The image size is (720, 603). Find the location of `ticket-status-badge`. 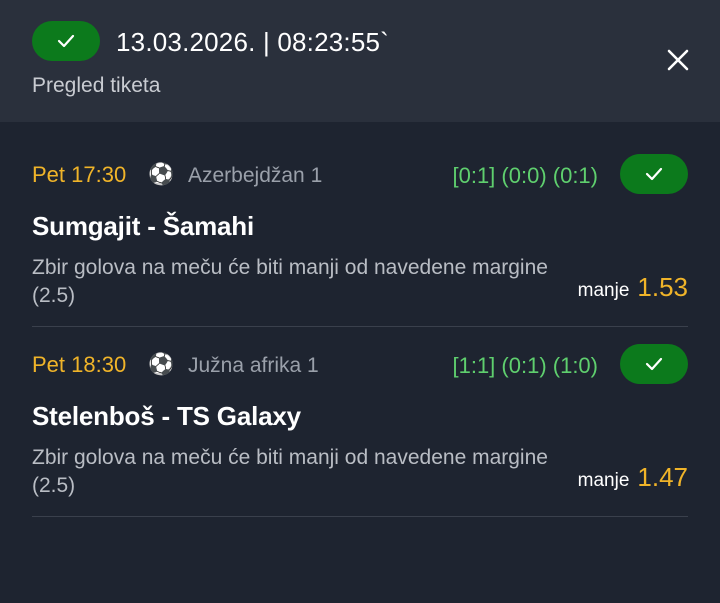

ticket-status-badge is located at coordinates (66, 41).